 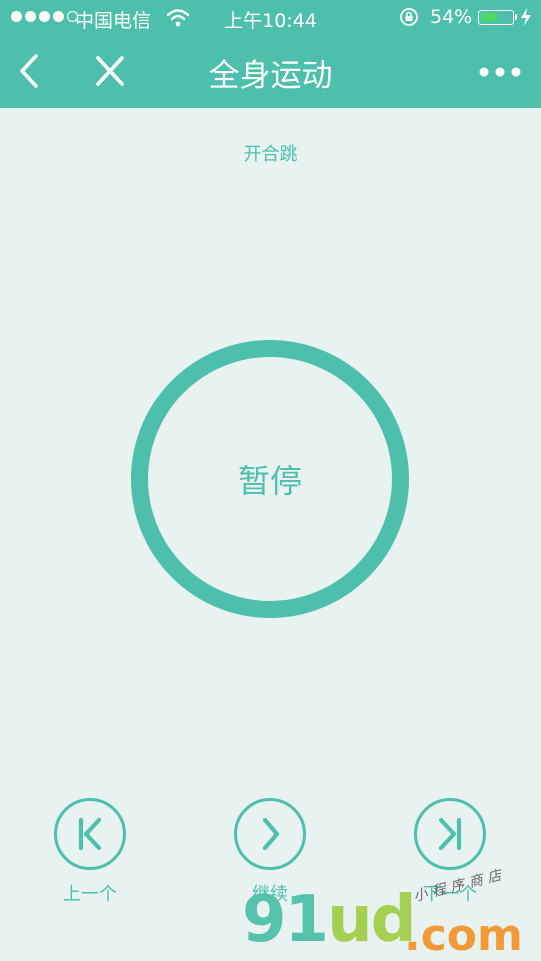 I want to click on more-dots-icon, so click(x=500, y=72).